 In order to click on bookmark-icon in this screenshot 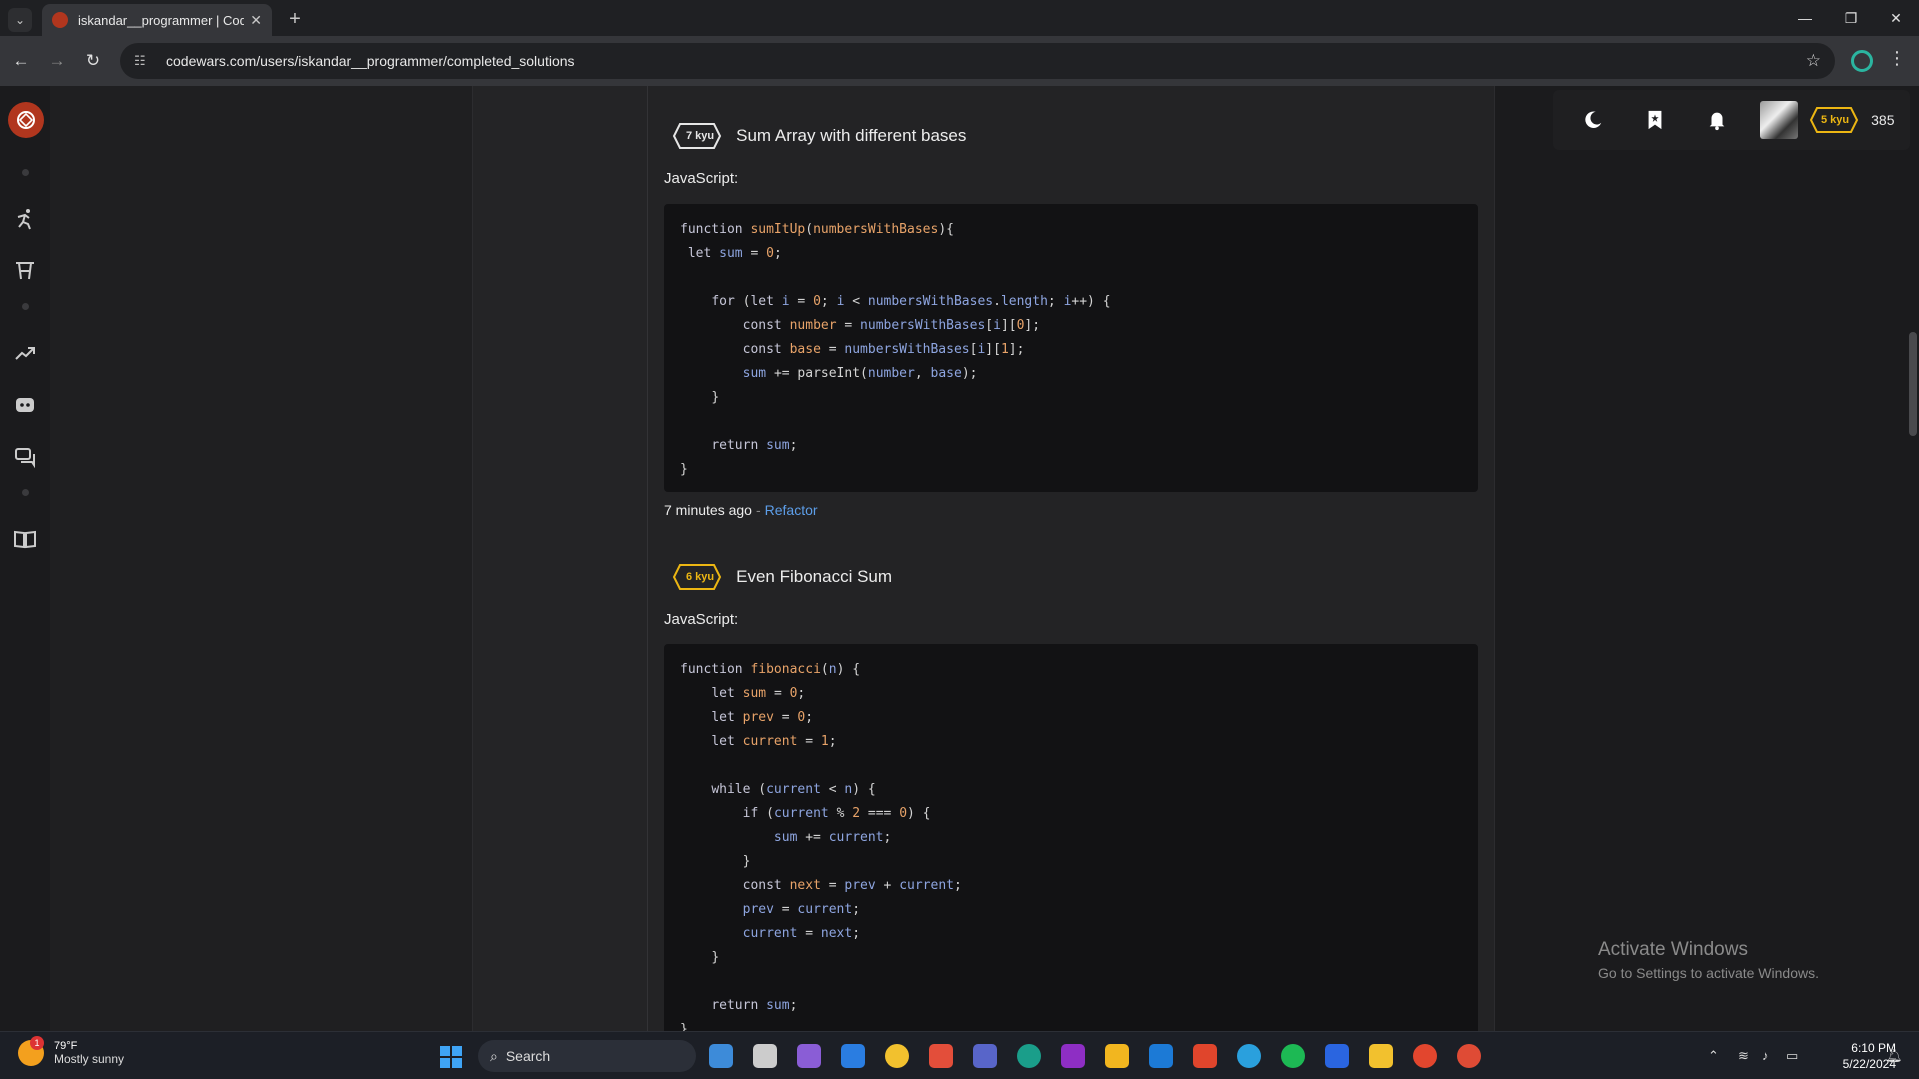, I will do `click(1655, 120)`.